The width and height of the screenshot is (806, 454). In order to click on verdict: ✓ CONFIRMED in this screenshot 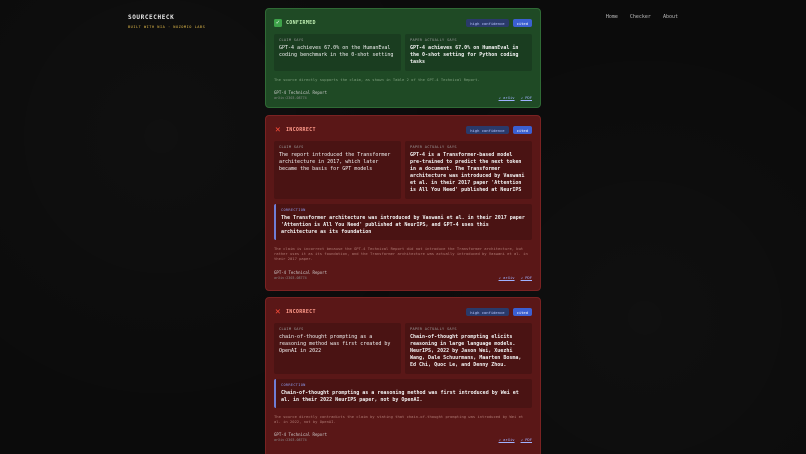, I will do `click(295, 23)`.